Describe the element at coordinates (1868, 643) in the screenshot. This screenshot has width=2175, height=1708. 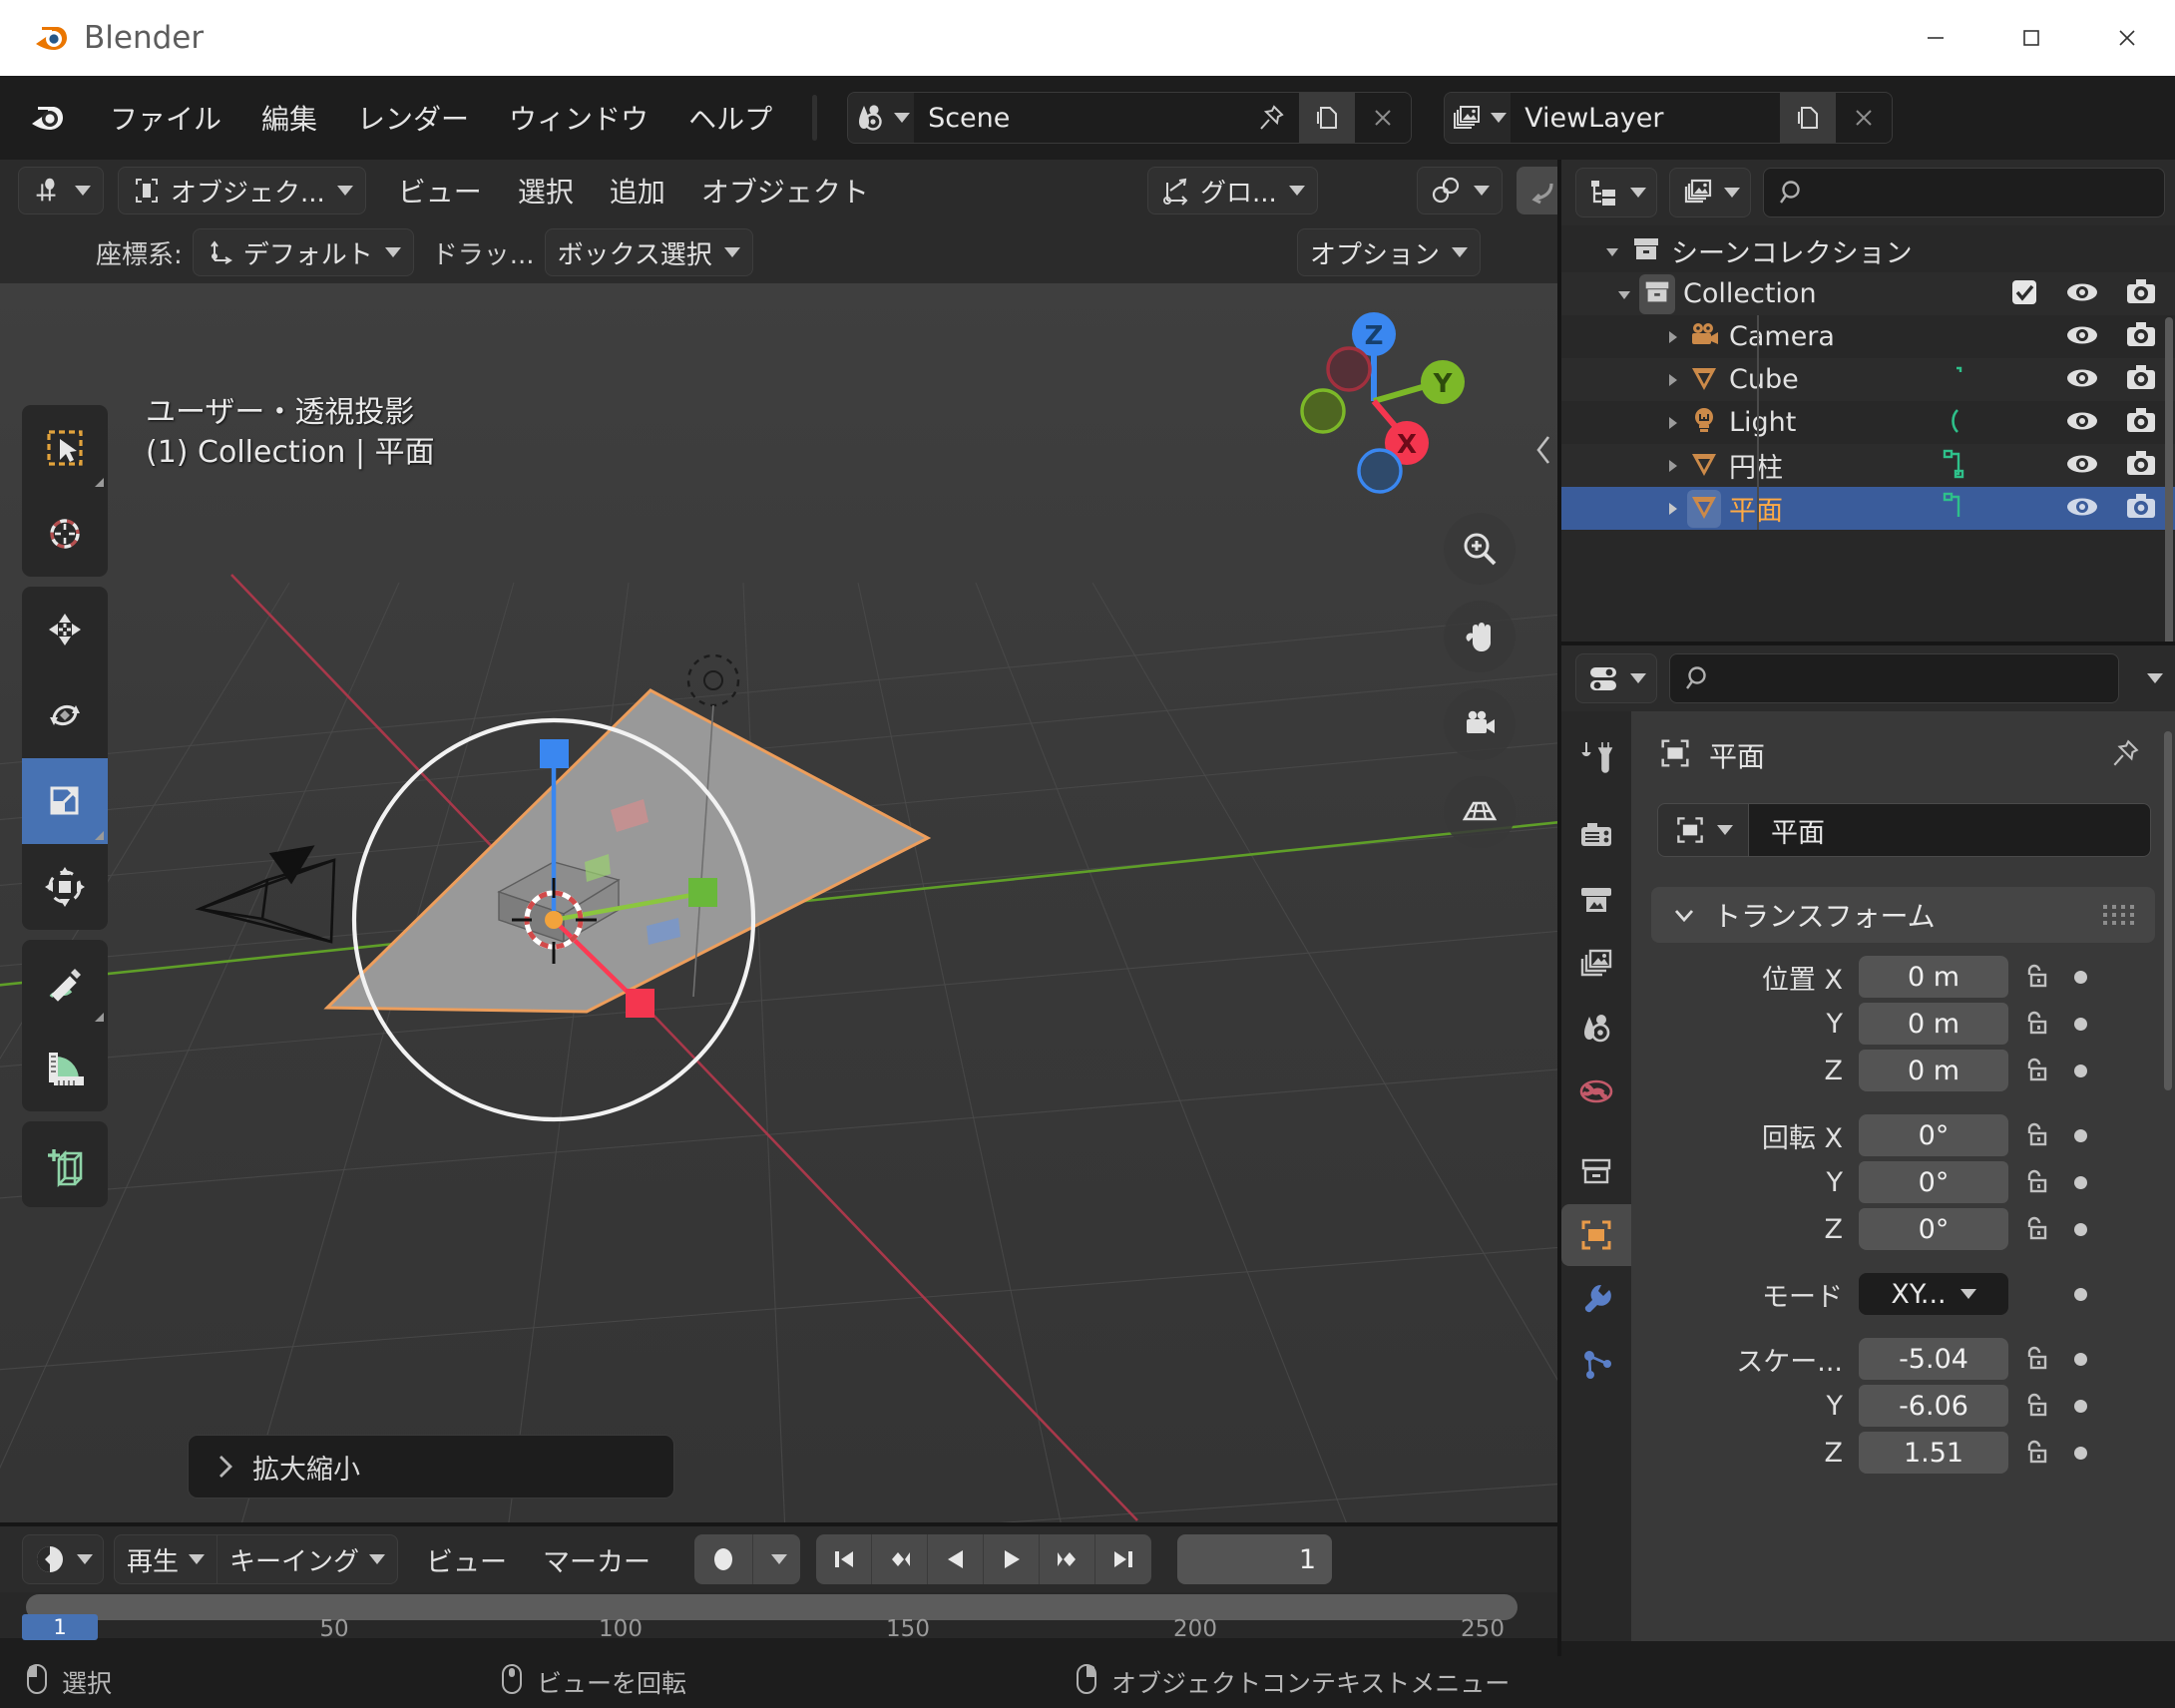
I see `area-splitter-outliner-properties` at that location.